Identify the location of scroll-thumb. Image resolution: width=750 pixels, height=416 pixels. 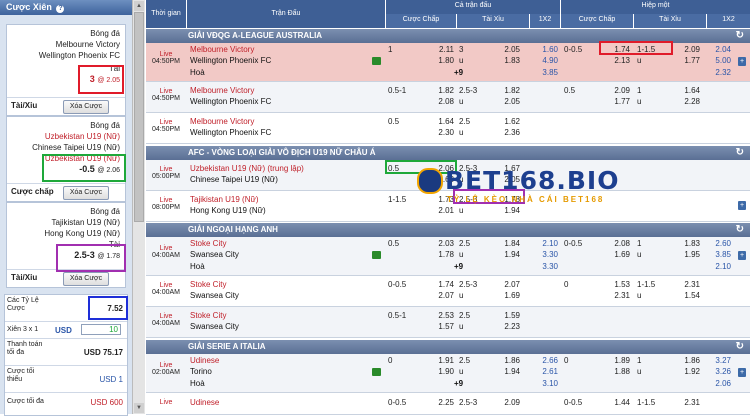
(139, 117).